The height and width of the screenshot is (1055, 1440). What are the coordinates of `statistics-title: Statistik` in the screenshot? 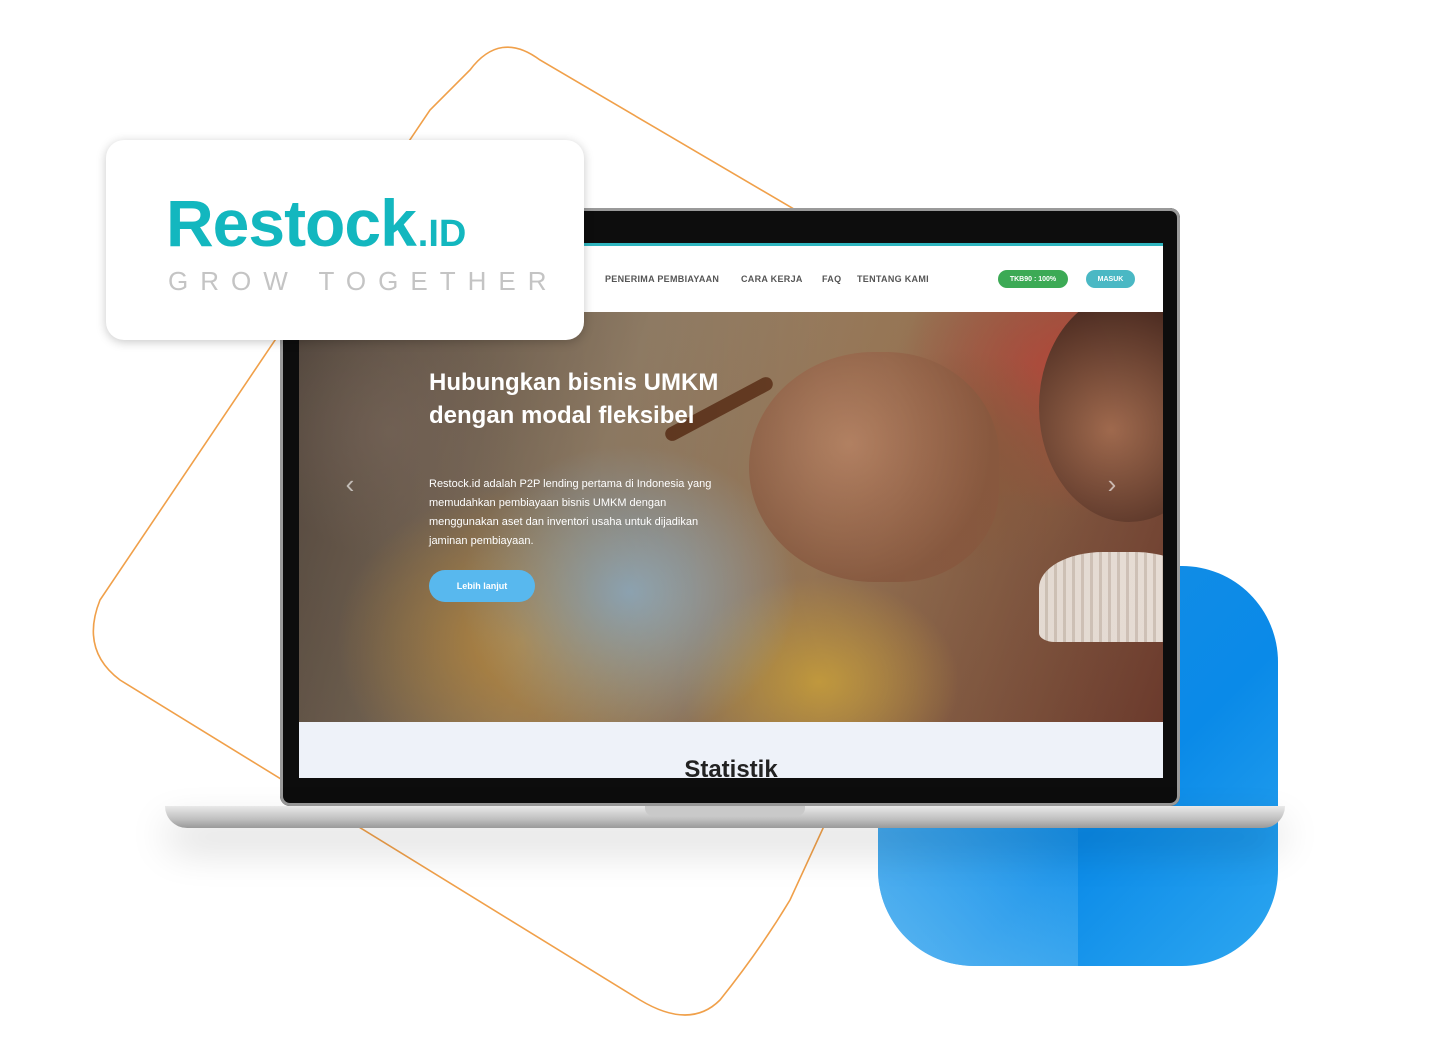 It's located at (731, 767).